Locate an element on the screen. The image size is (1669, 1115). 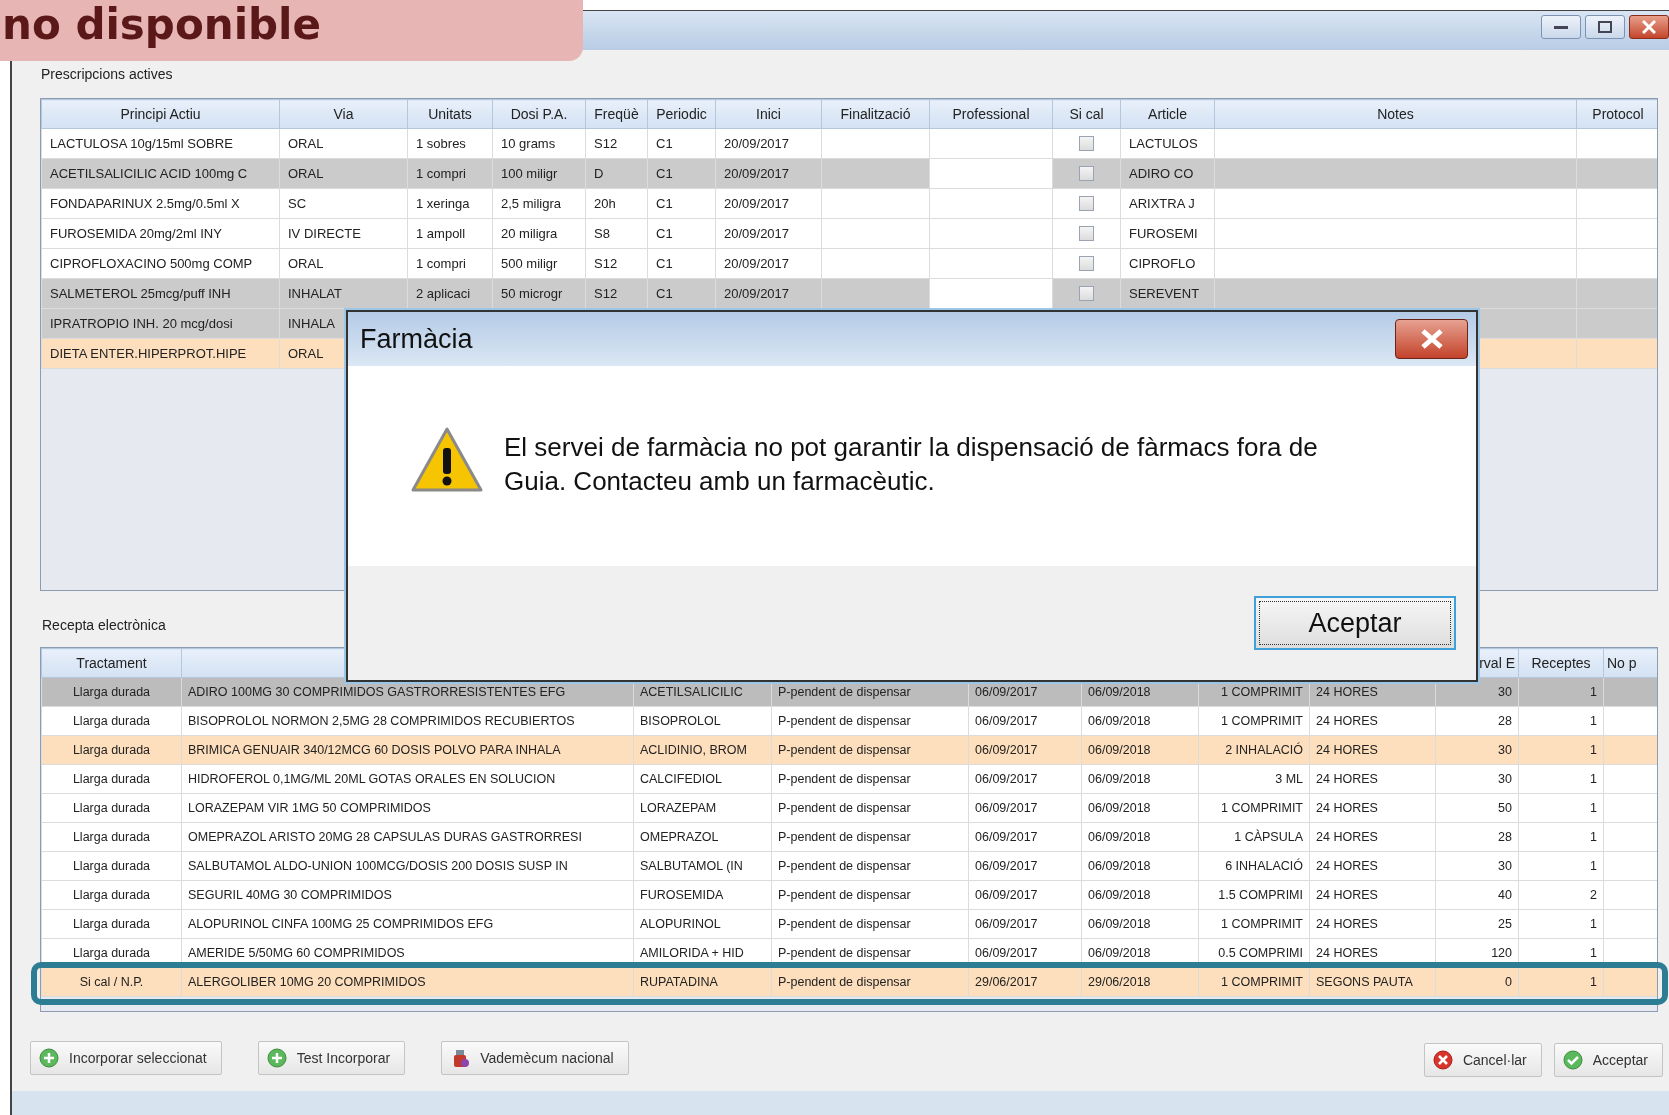
table-cell: BISOPROLOL NORMON 2,5MG 28 COMPRIMIDOS RECUBIERTOS is located at coordinates (381, 720).